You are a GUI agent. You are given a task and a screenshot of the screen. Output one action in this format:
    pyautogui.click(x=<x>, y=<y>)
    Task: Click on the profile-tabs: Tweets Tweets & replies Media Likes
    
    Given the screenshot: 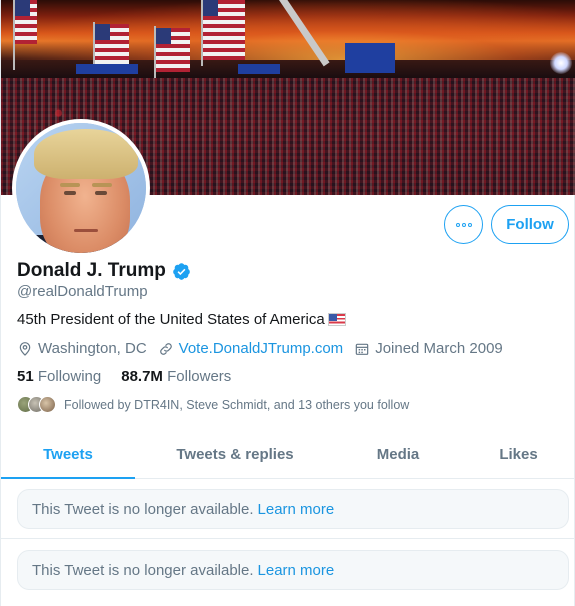 What is the action you would take?
    pyautogui.click(x=288, y=454)
    